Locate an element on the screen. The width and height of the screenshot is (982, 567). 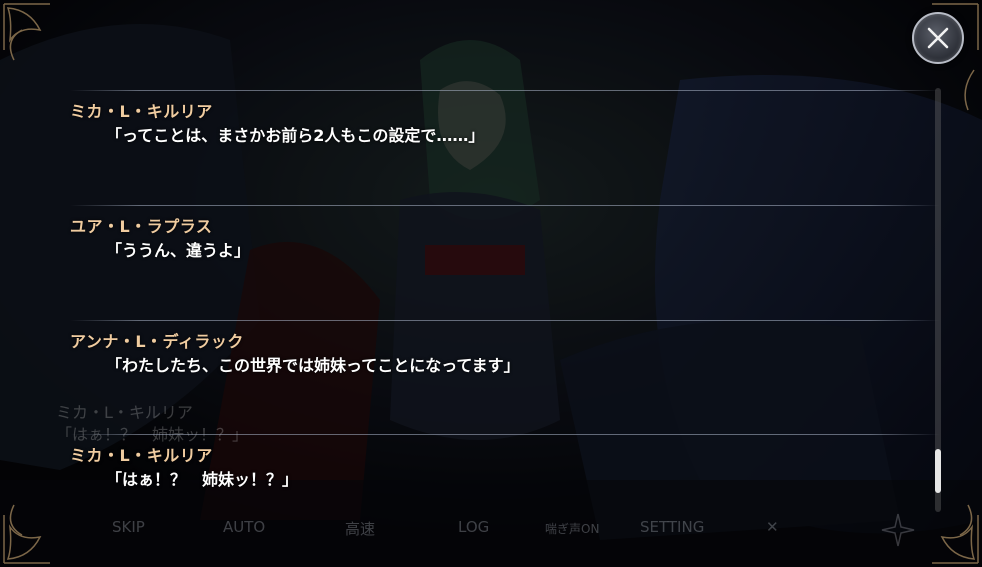
scrollbar-thumb is located at coordinates (938, 471).